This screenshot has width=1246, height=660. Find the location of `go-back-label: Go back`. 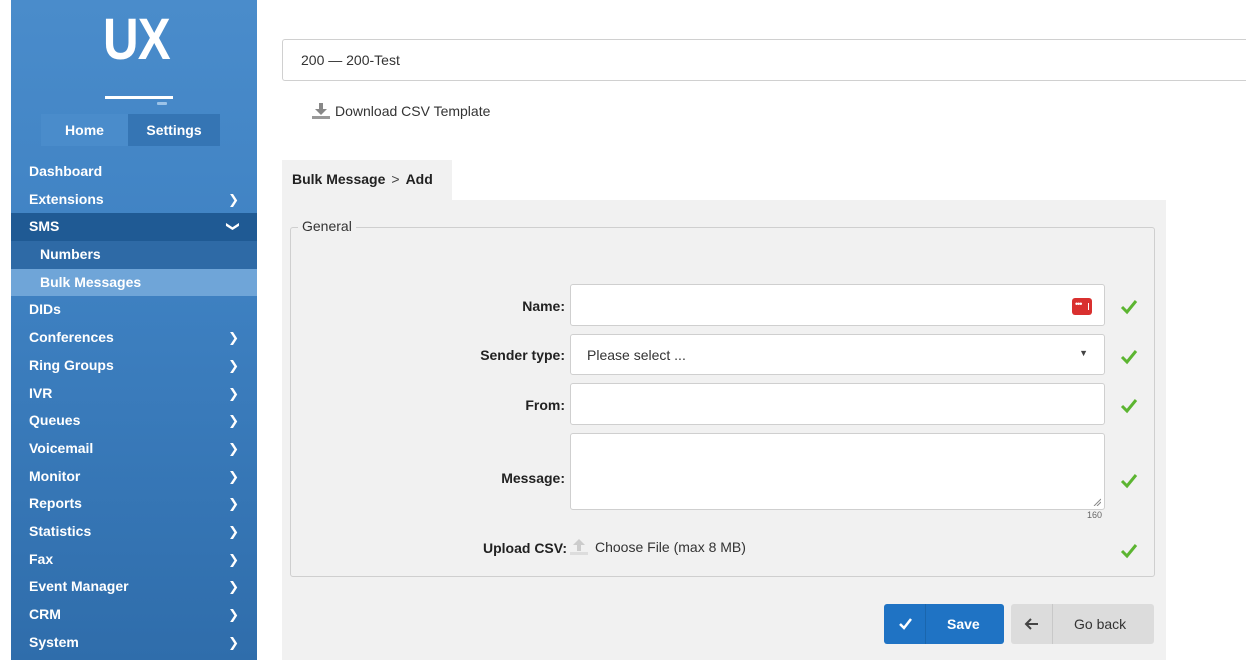

go-back-label: Go back is located at coordinates (1100, 624).